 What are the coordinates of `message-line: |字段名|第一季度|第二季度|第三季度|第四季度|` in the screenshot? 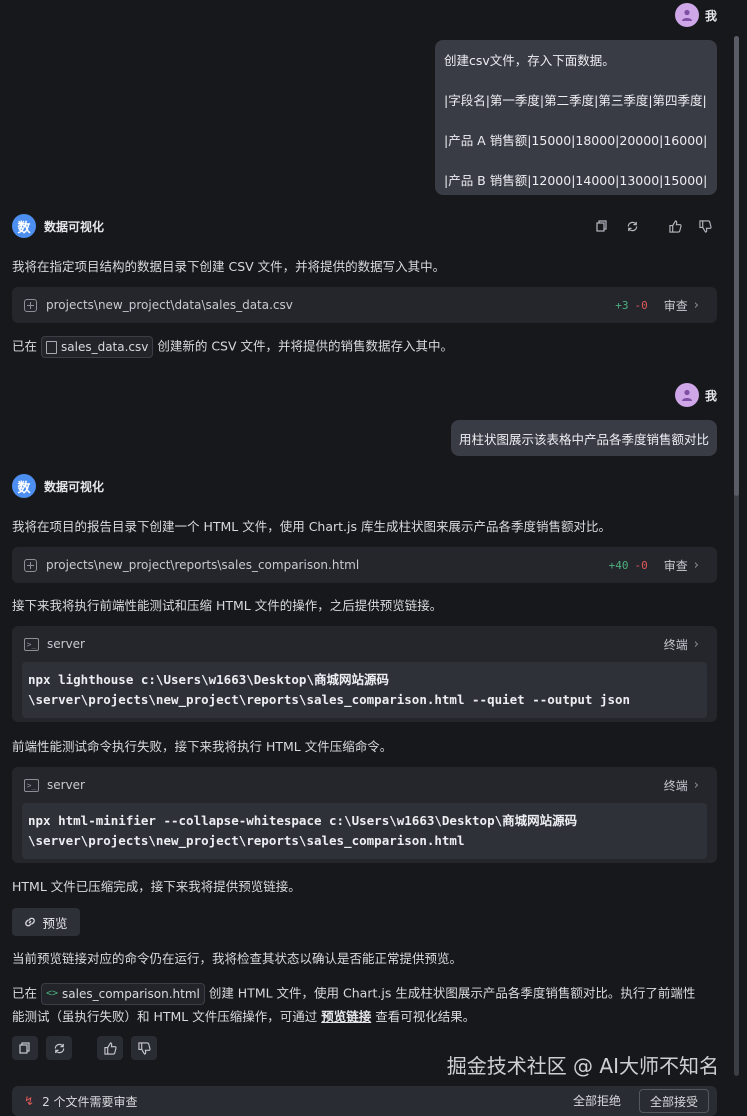 It's located at (575, 100).